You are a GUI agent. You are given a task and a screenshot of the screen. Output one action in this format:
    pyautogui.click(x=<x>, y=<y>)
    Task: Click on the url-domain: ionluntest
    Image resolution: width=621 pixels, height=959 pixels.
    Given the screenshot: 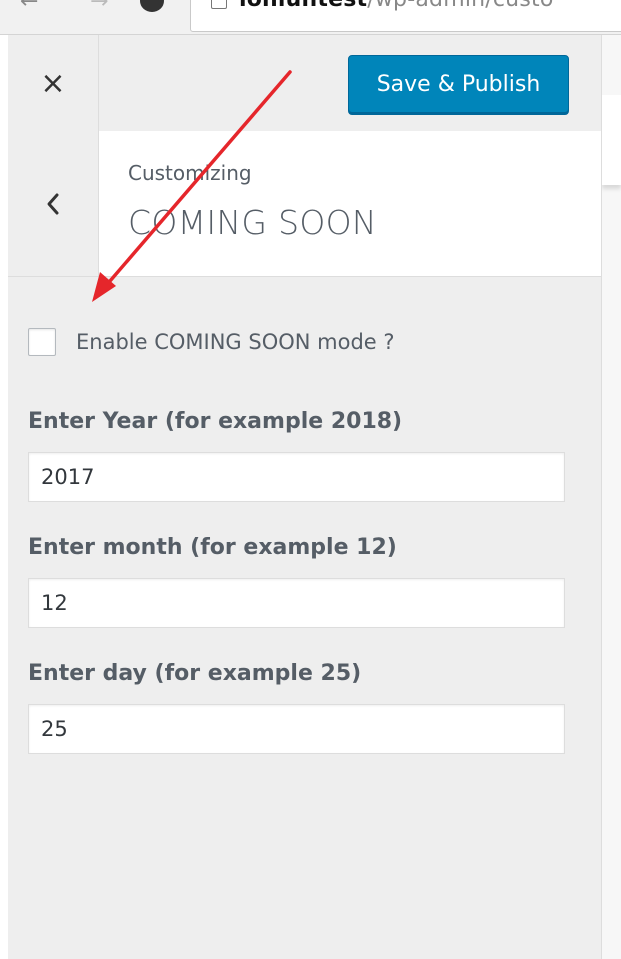 What is the action you would take?
    pyautogui.click(x=303, y=6)
    